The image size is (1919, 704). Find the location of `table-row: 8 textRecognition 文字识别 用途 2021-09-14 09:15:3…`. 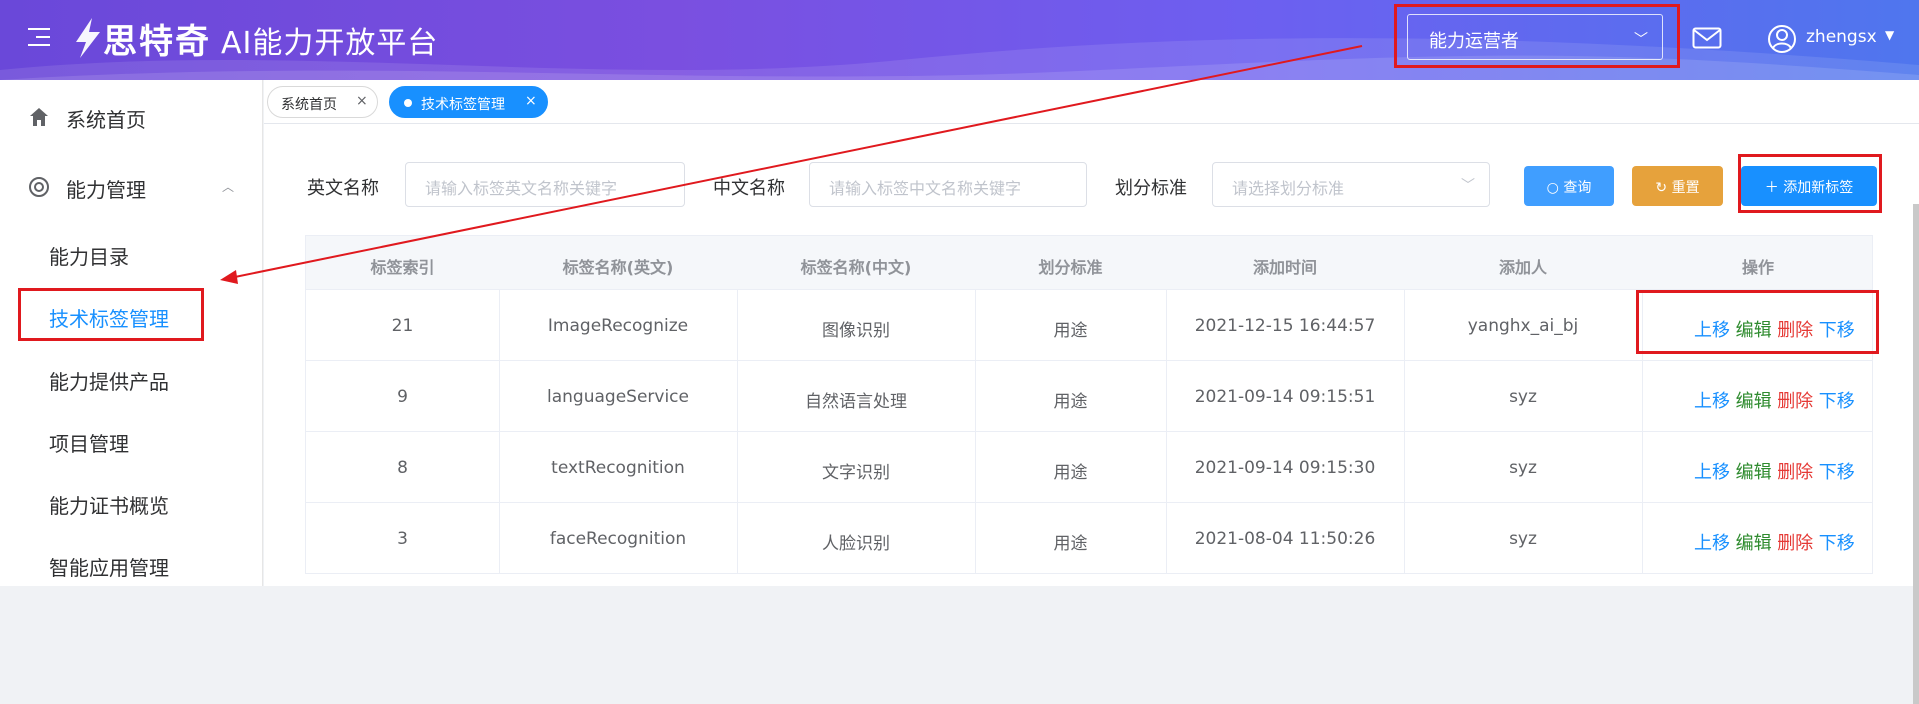

table-row: 8 textRecognition 文字识别 用途 2021-09-14 09:15:3… is located at coordinates (1089, 467).